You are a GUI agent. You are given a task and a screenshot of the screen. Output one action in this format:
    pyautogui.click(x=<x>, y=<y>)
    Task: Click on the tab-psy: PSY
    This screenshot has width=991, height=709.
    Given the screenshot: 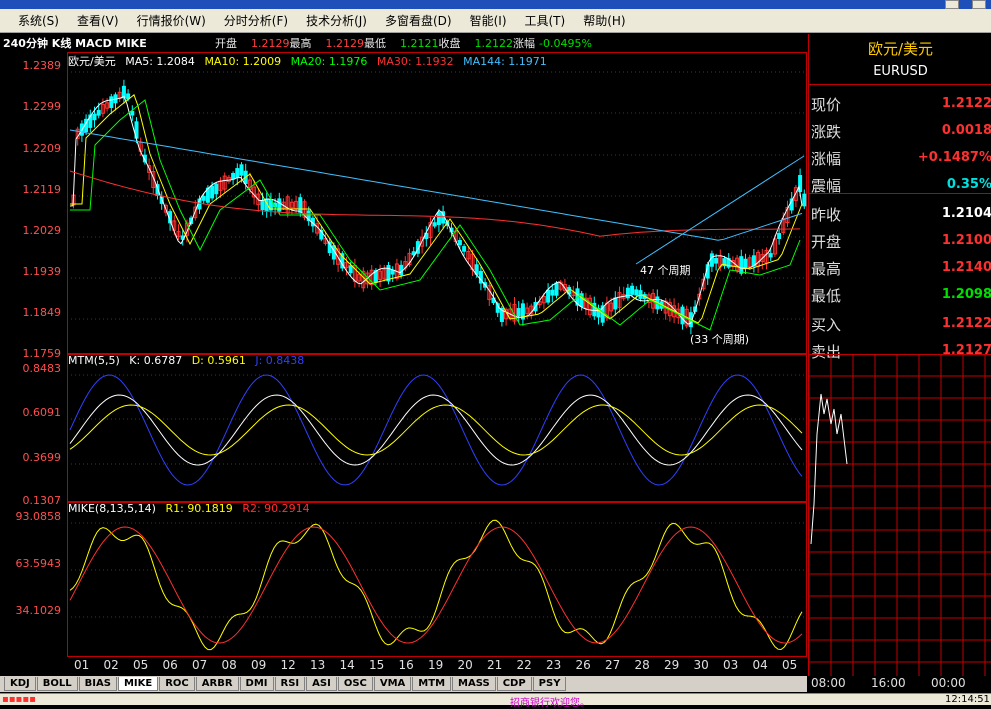 What is the action you would take?
    pyautogui.click(x=549, y=684)
    